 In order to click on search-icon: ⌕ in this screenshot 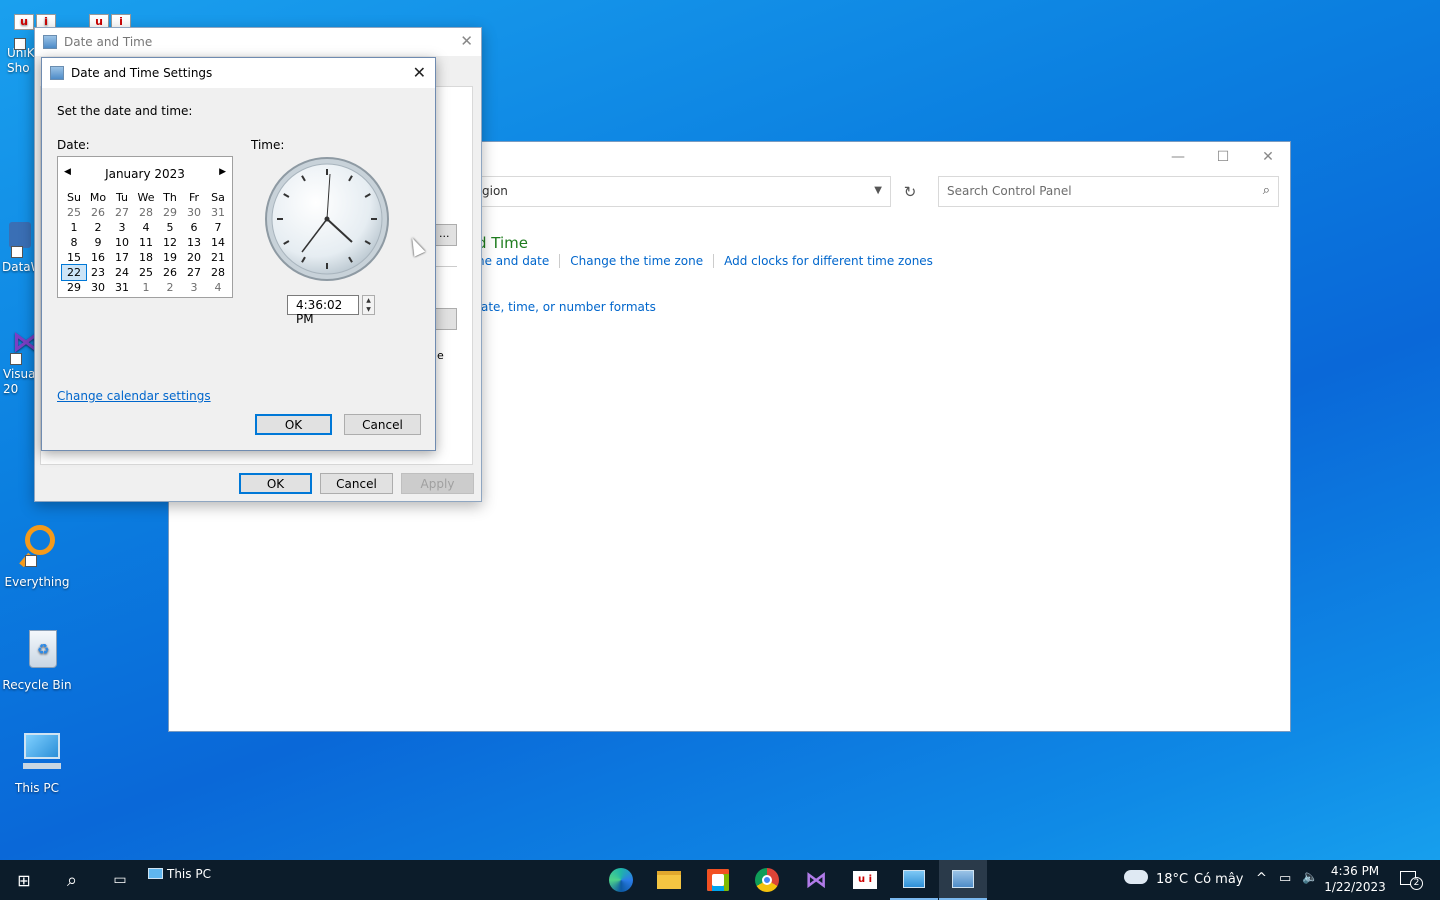, I will do `click(1266, 190)`.